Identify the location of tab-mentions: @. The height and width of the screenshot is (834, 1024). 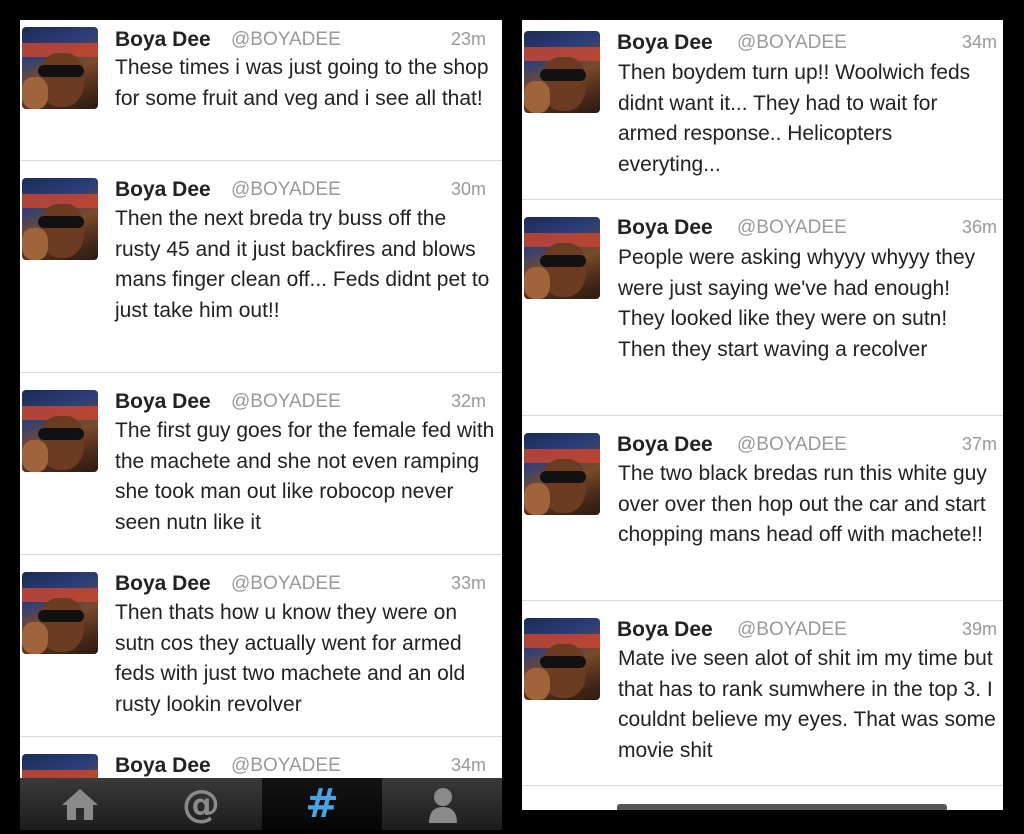
(201, 804).